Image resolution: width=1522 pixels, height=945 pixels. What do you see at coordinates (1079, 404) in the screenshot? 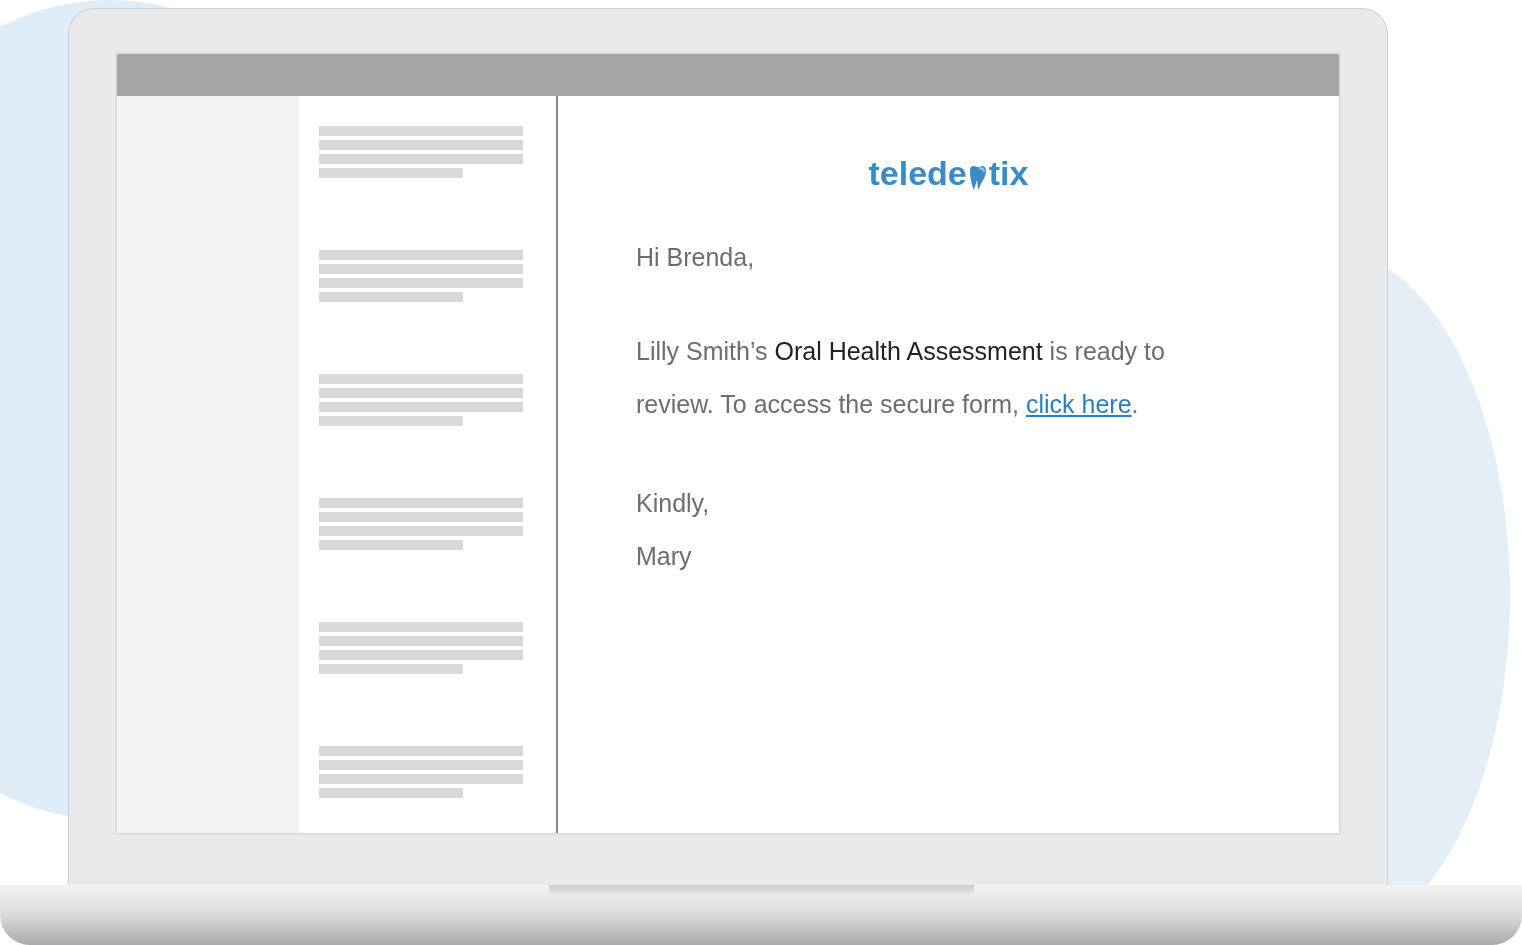
I see `click-here-link: click here` at bounding box center [1079, 404].